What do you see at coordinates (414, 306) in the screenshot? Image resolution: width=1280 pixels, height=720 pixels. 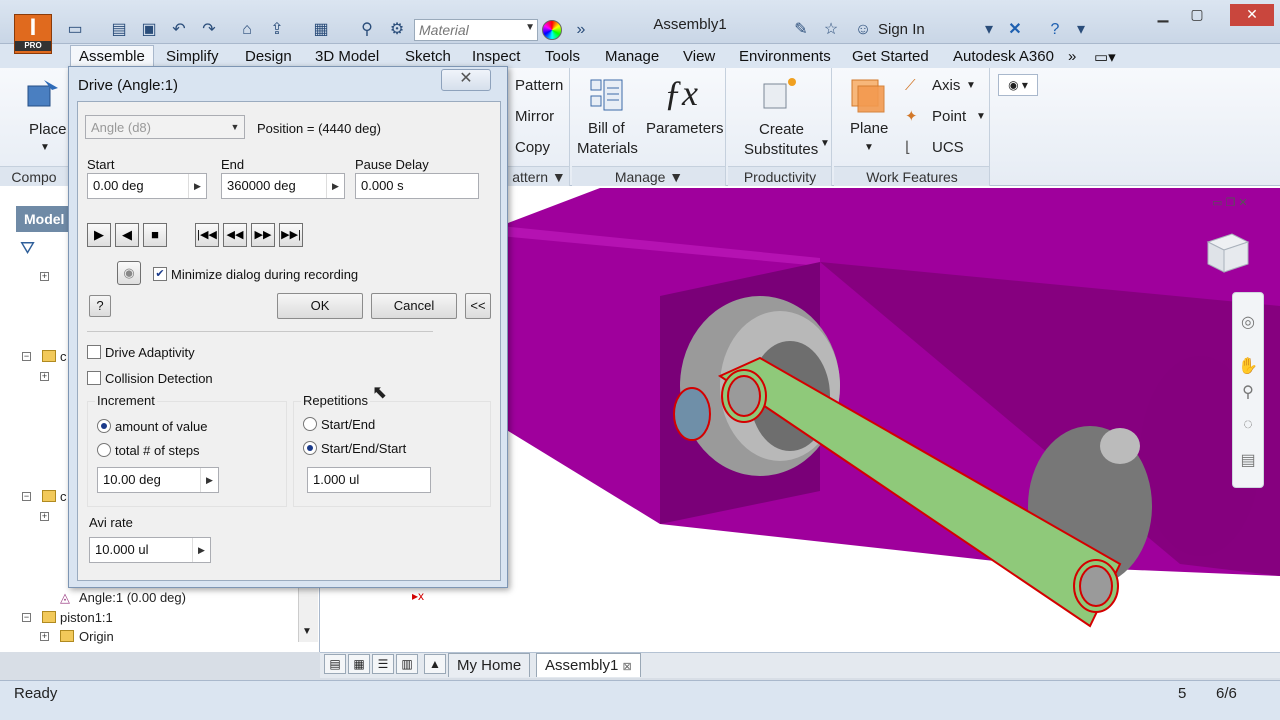 I see `cancel-button: Cancel` at bounding box center [414, 306].